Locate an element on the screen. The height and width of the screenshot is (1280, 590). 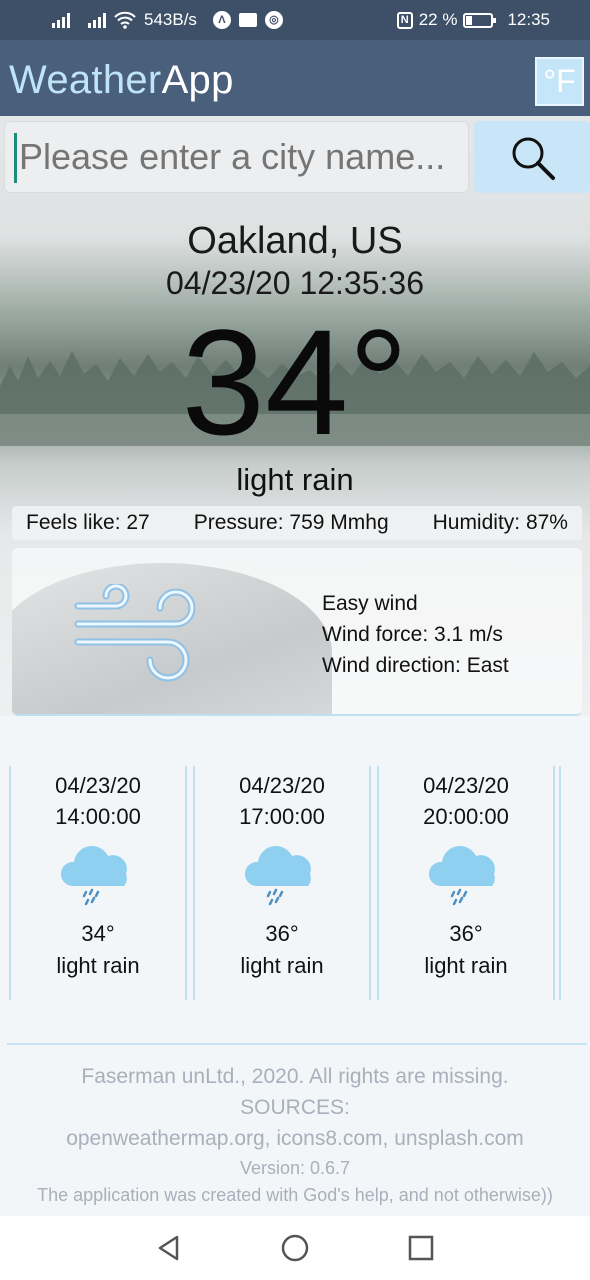
wind-description: Easy wind is located at coordinates (370, 603).